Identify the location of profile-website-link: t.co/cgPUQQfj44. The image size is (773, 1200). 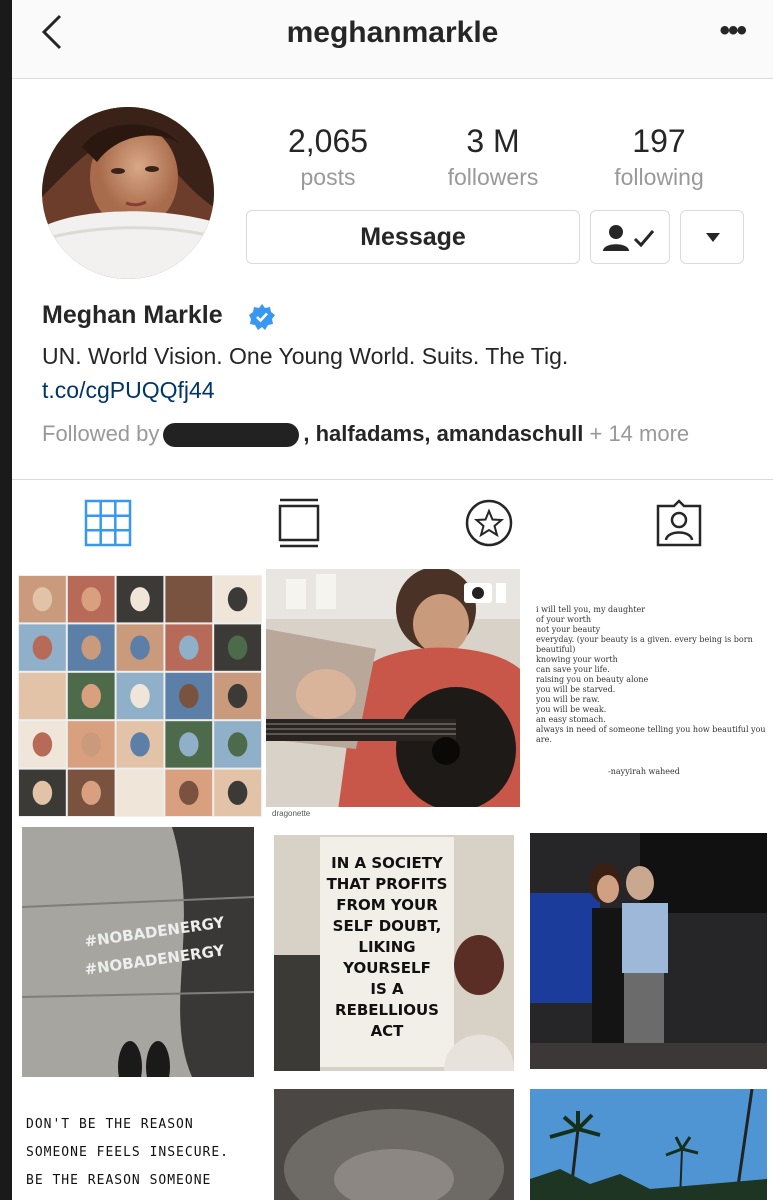
(128, 390).